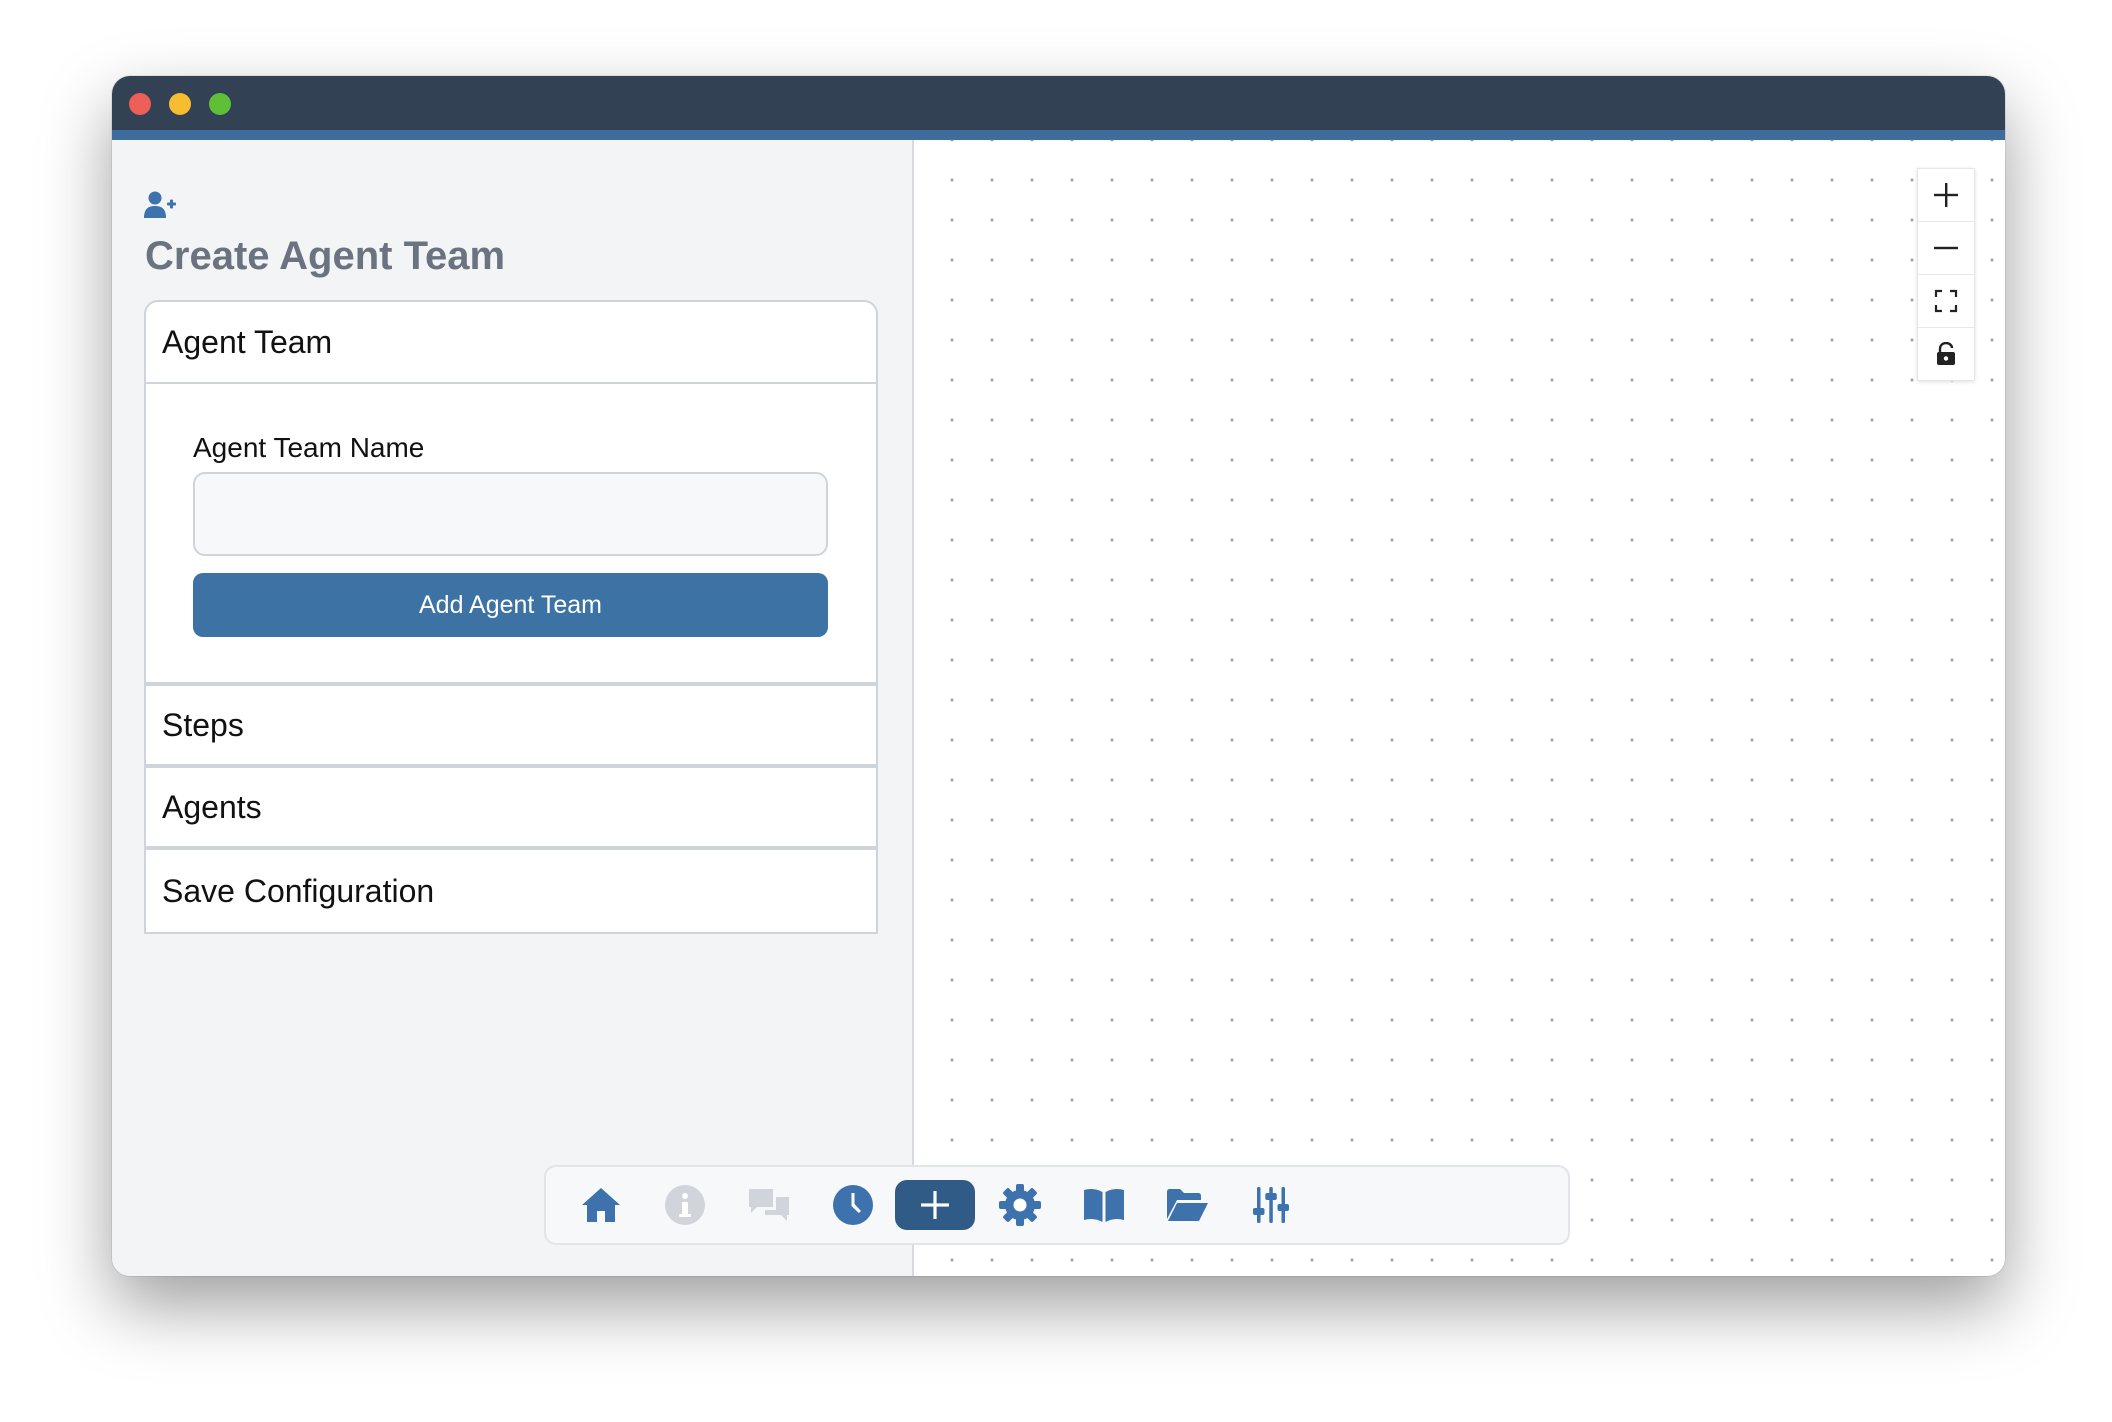 This screenshot has width=2112, height=1422. What do you see at coordinates (511, 891) in the screenshot?
I see `section-header-save-configuration: Save Configuration` at bounding box center [511, 891].